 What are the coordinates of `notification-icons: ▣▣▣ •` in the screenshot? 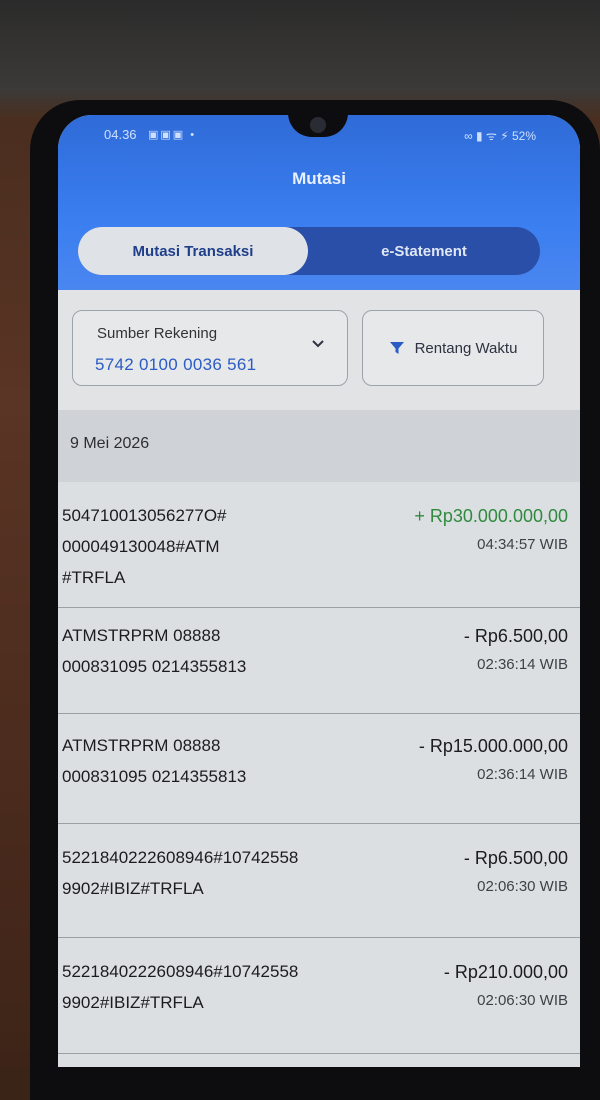 It's located at (172, 135).